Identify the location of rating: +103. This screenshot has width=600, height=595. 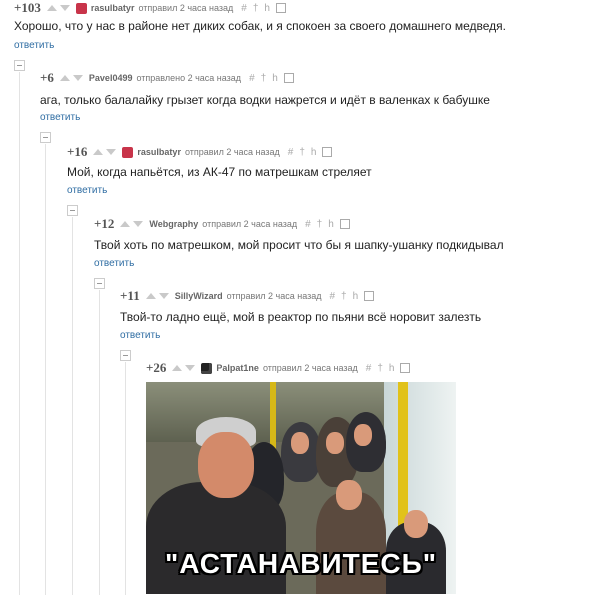
(27, 7).